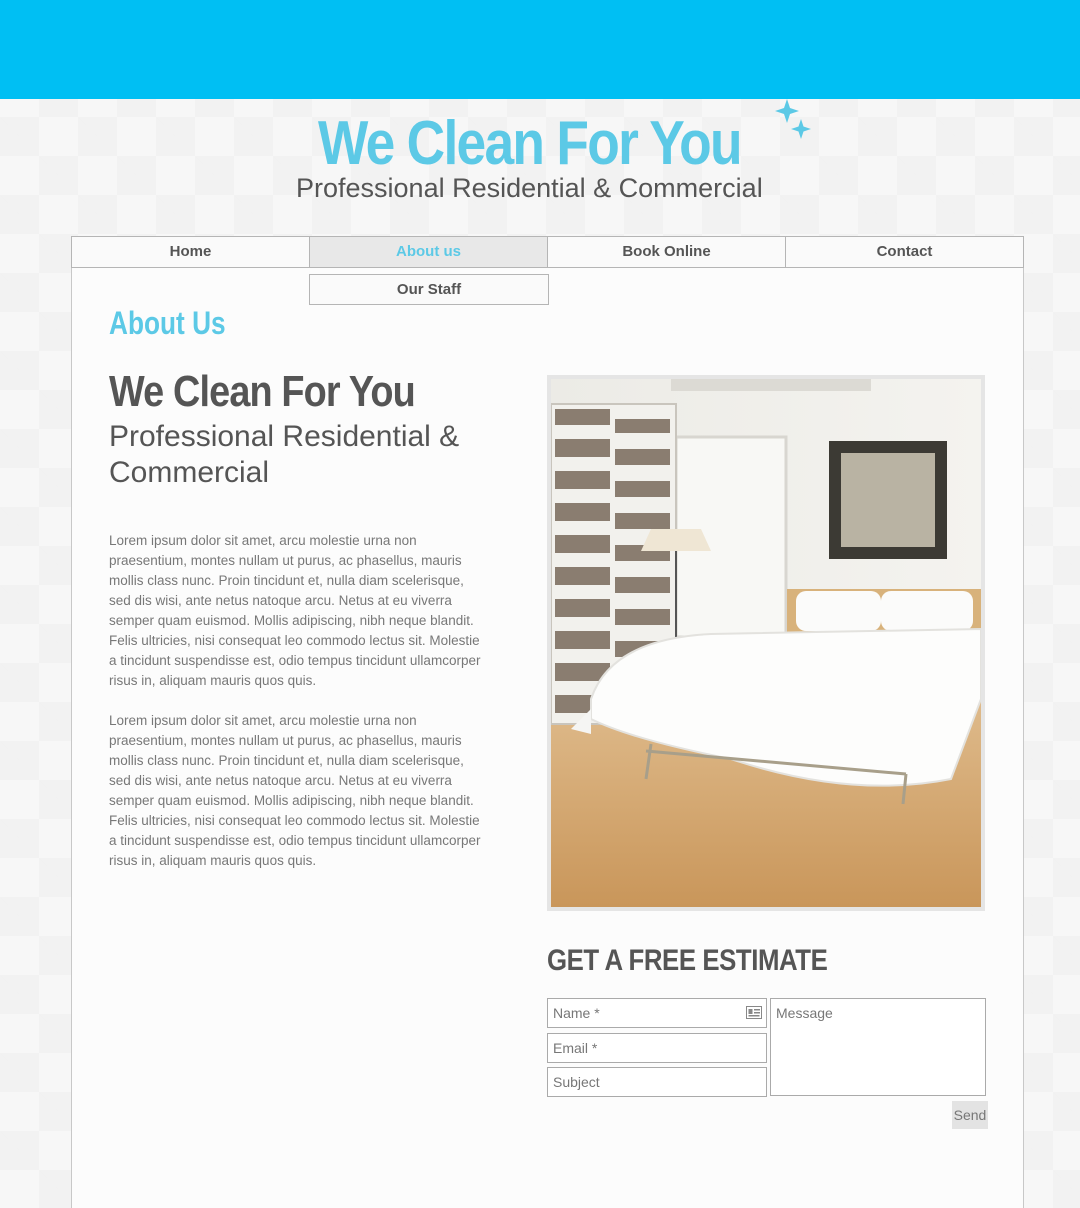 This screenshot has width=1080, height=1208. Describe the element at coordinates (429, 252) in the screenshot. I see `nav-item-about-us: About us` at that location.